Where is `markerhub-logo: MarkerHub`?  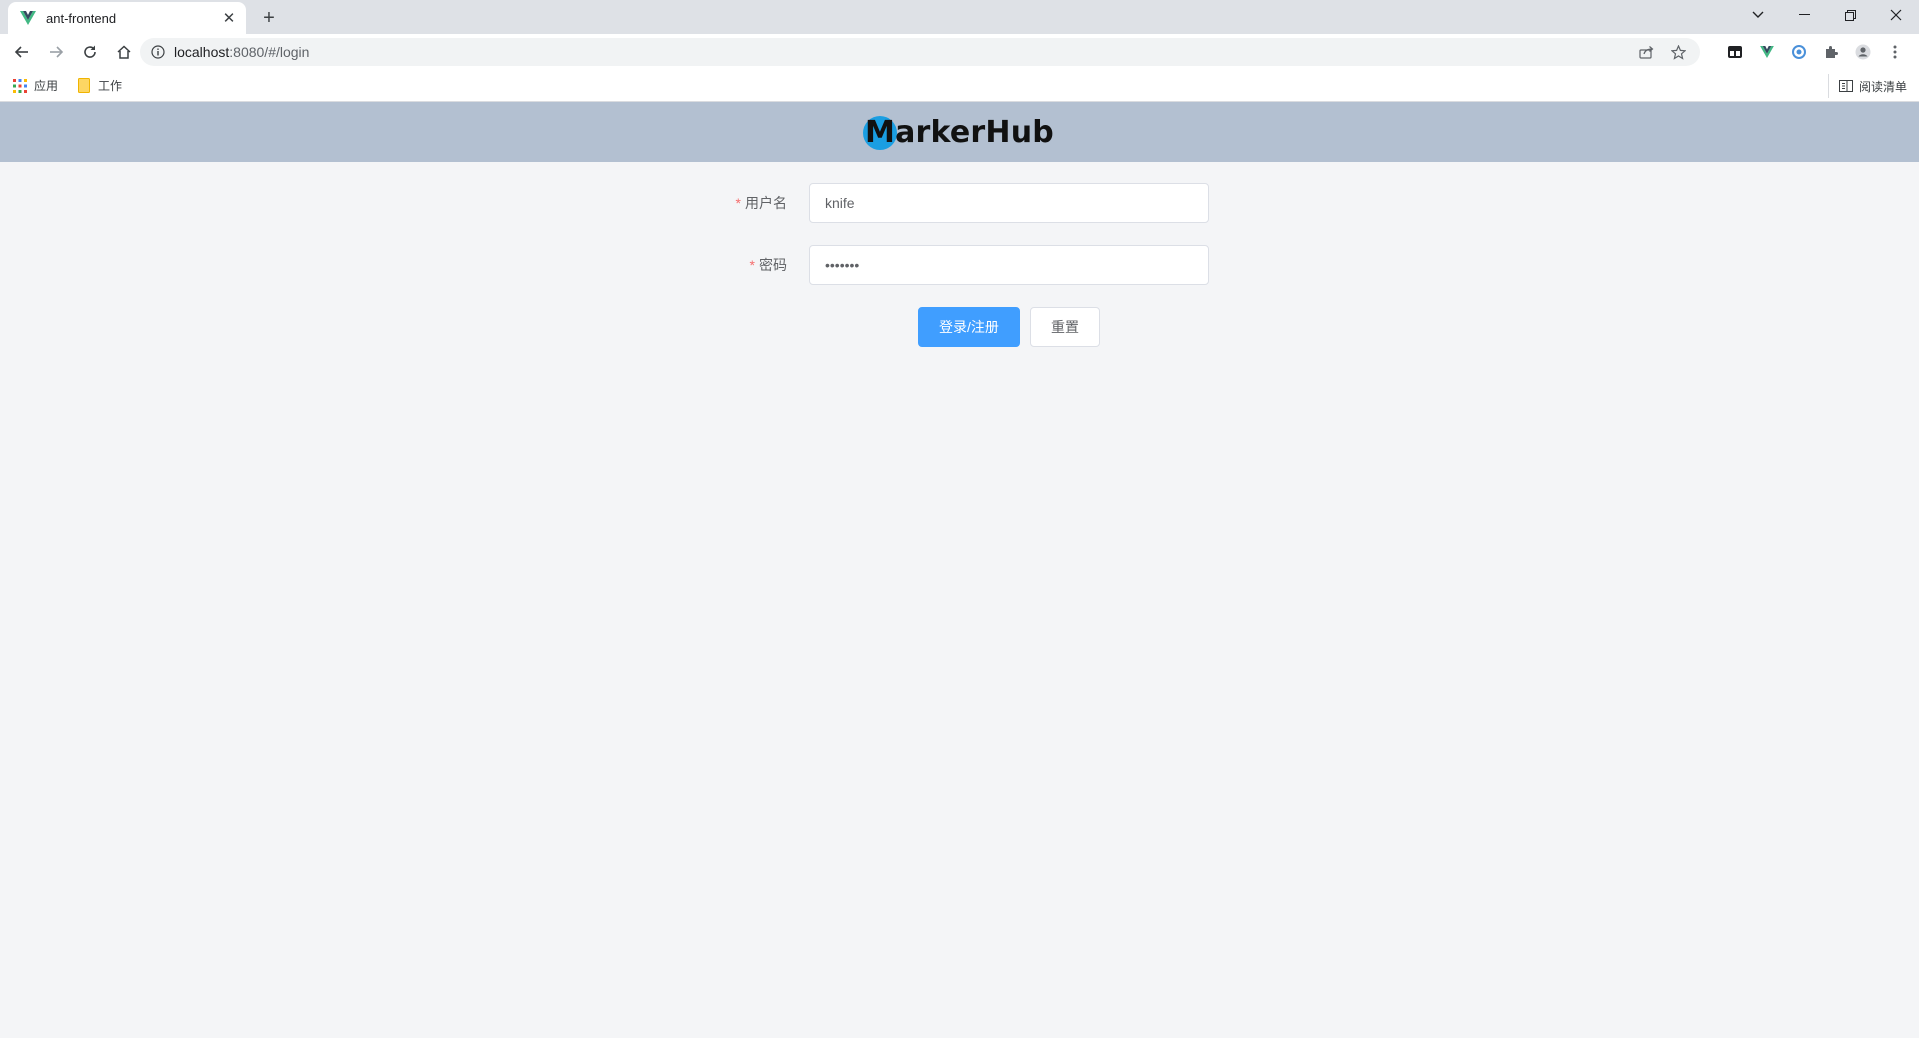
markerhub-logo: MarkerHub is located at coordinates (958, 132).